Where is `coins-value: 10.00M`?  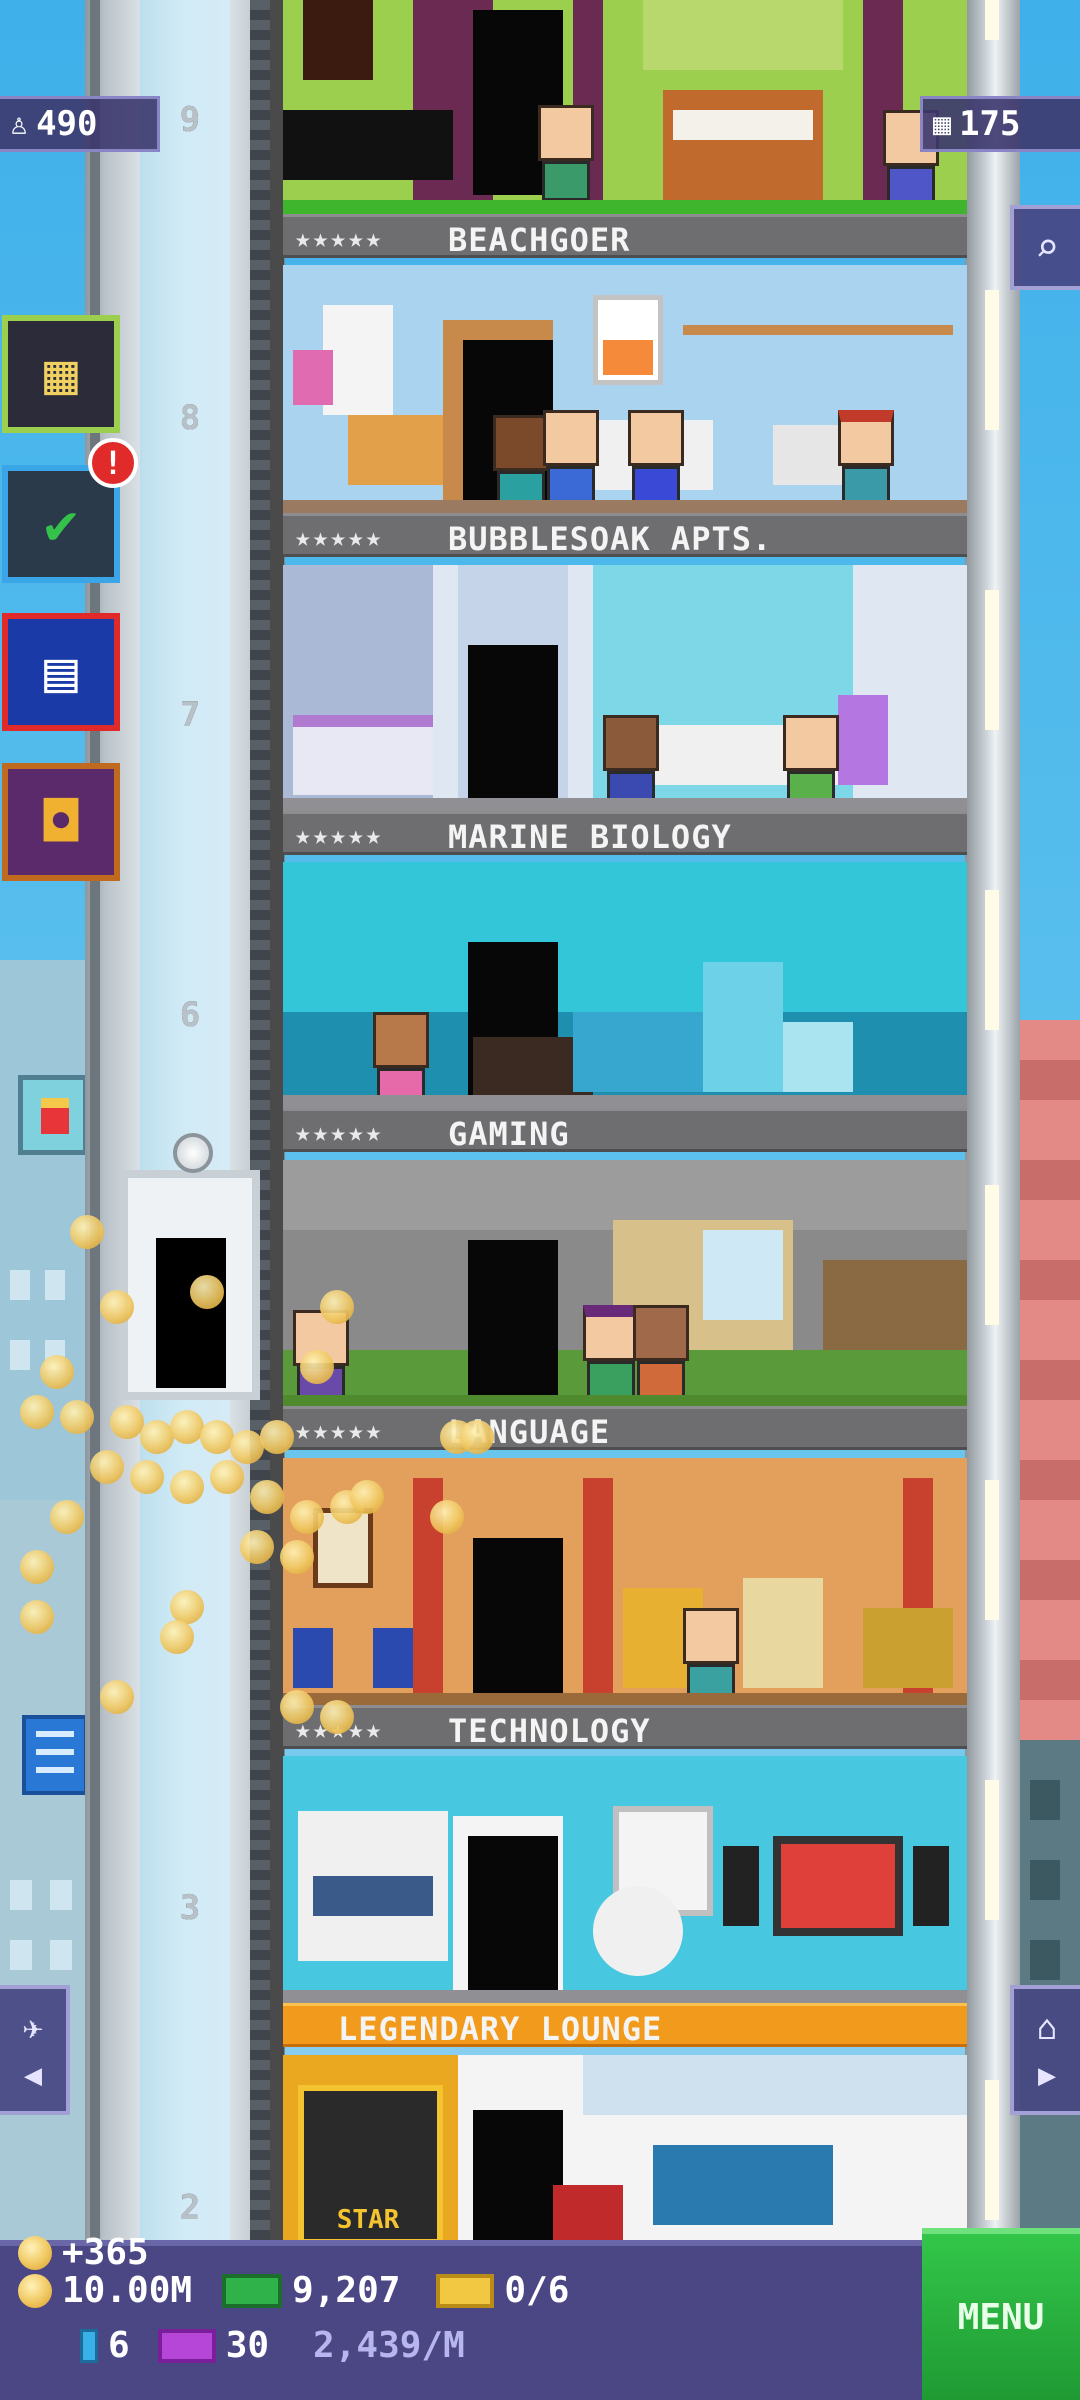
coins-value: 10.00M is located at coordinates (127, 2290).